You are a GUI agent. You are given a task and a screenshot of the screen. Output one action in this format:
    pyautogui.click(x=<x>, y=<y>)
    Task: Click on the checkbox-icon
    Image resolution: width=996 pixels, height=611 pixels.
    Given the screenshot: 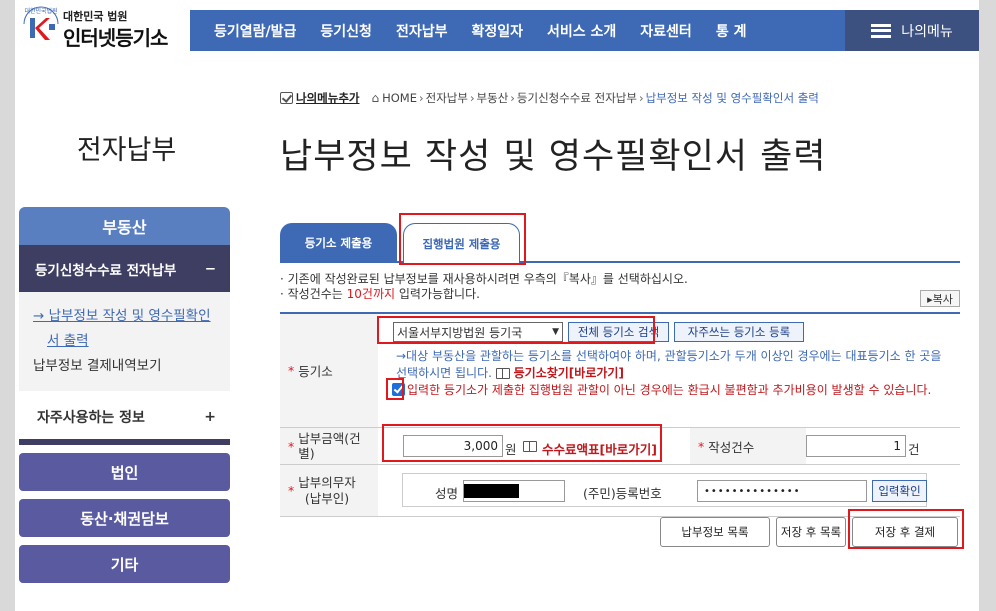 What is the action you would take?
    pyautogui.click(x=286, y=98)
    